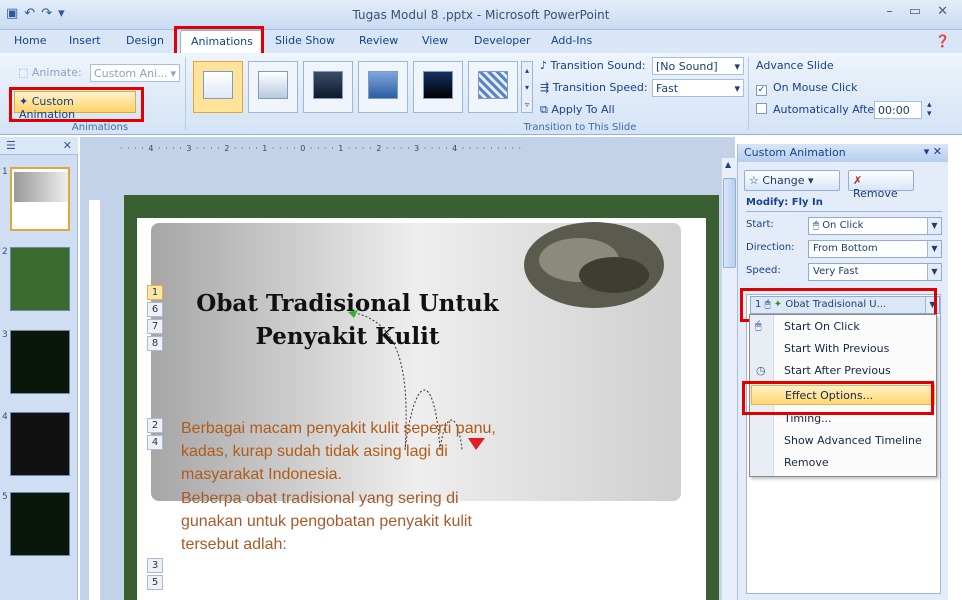 The height and width of the screenshot is (600, 962). What do you see at coordinates (875, 272) in the screenshot?
I see `speed-dropdown: Very Fast ▼` at bounding box center [875, 272].